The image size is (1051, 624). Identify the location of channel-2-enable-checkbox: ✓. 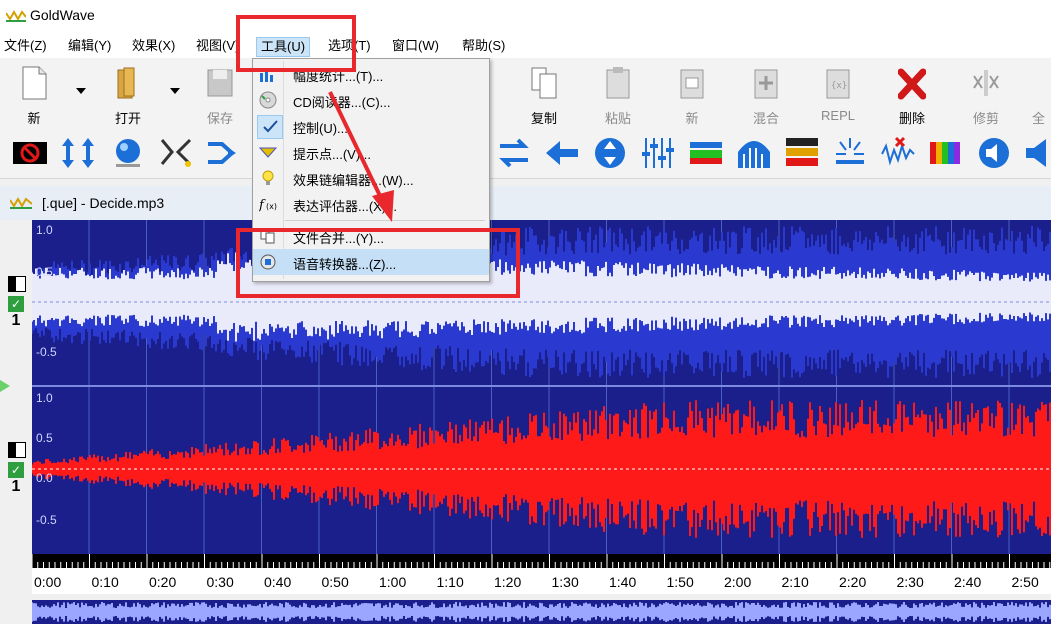
(16, 470).